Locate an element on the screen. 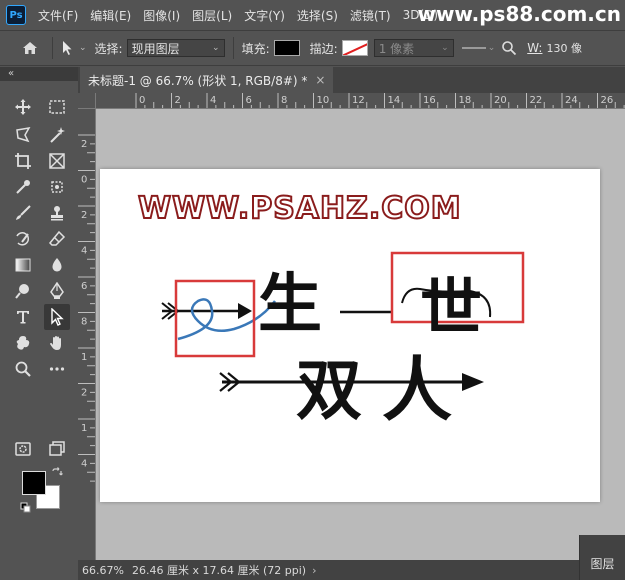 The width and height of the screenshot is (625, 580). crop-tool is located at coordinates (23, 161).